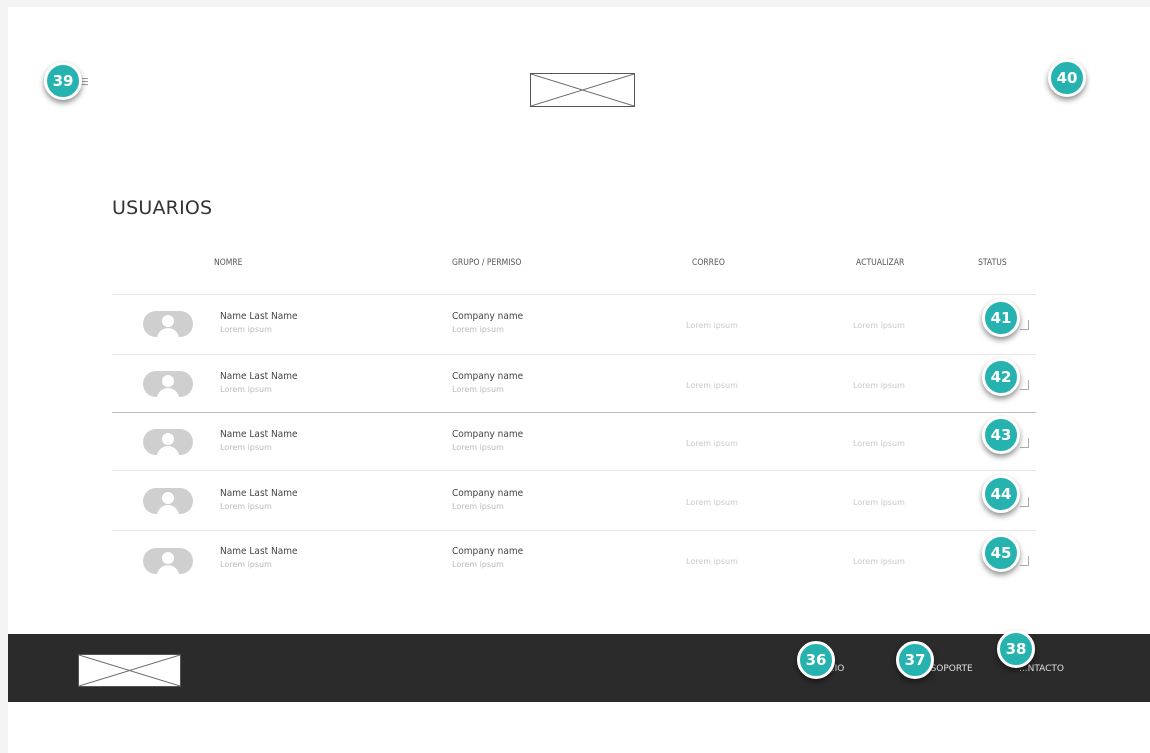  What do you see at coordinates (162, 208) in the screenshot?
I see `page-title: USUARIOS` at bounding box center [162, 208].